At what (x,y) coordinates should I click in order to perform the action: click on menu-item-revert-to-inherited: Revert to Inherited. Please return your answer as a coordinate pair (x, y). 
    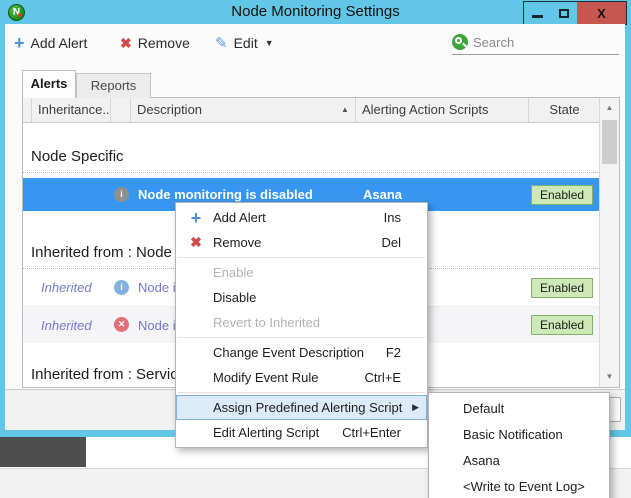
    Looking at the image, I should click on (301, 322).